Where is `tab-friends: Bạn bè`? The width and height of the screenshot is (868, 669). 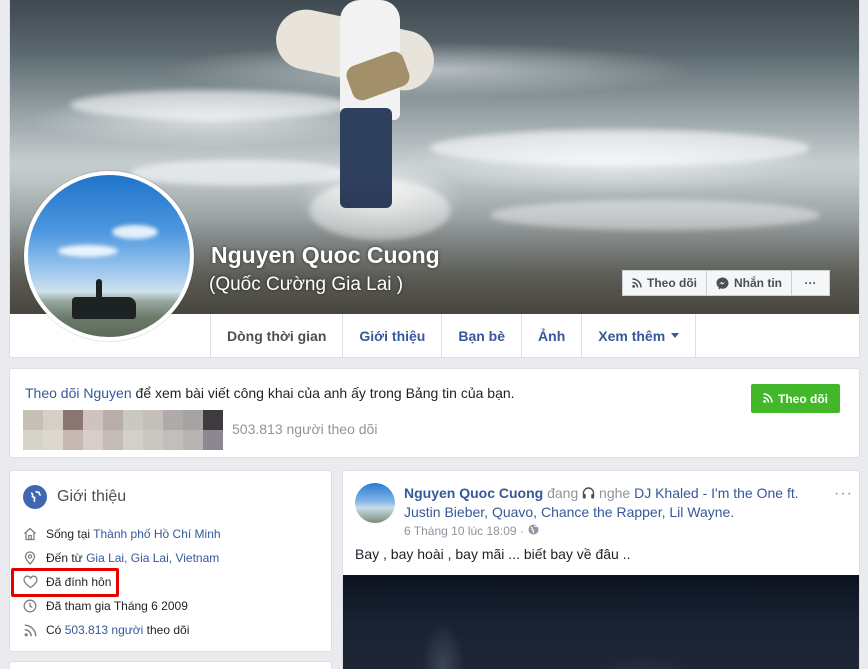
tab-friends: Bạn bè is located at coordinates (482, 335).